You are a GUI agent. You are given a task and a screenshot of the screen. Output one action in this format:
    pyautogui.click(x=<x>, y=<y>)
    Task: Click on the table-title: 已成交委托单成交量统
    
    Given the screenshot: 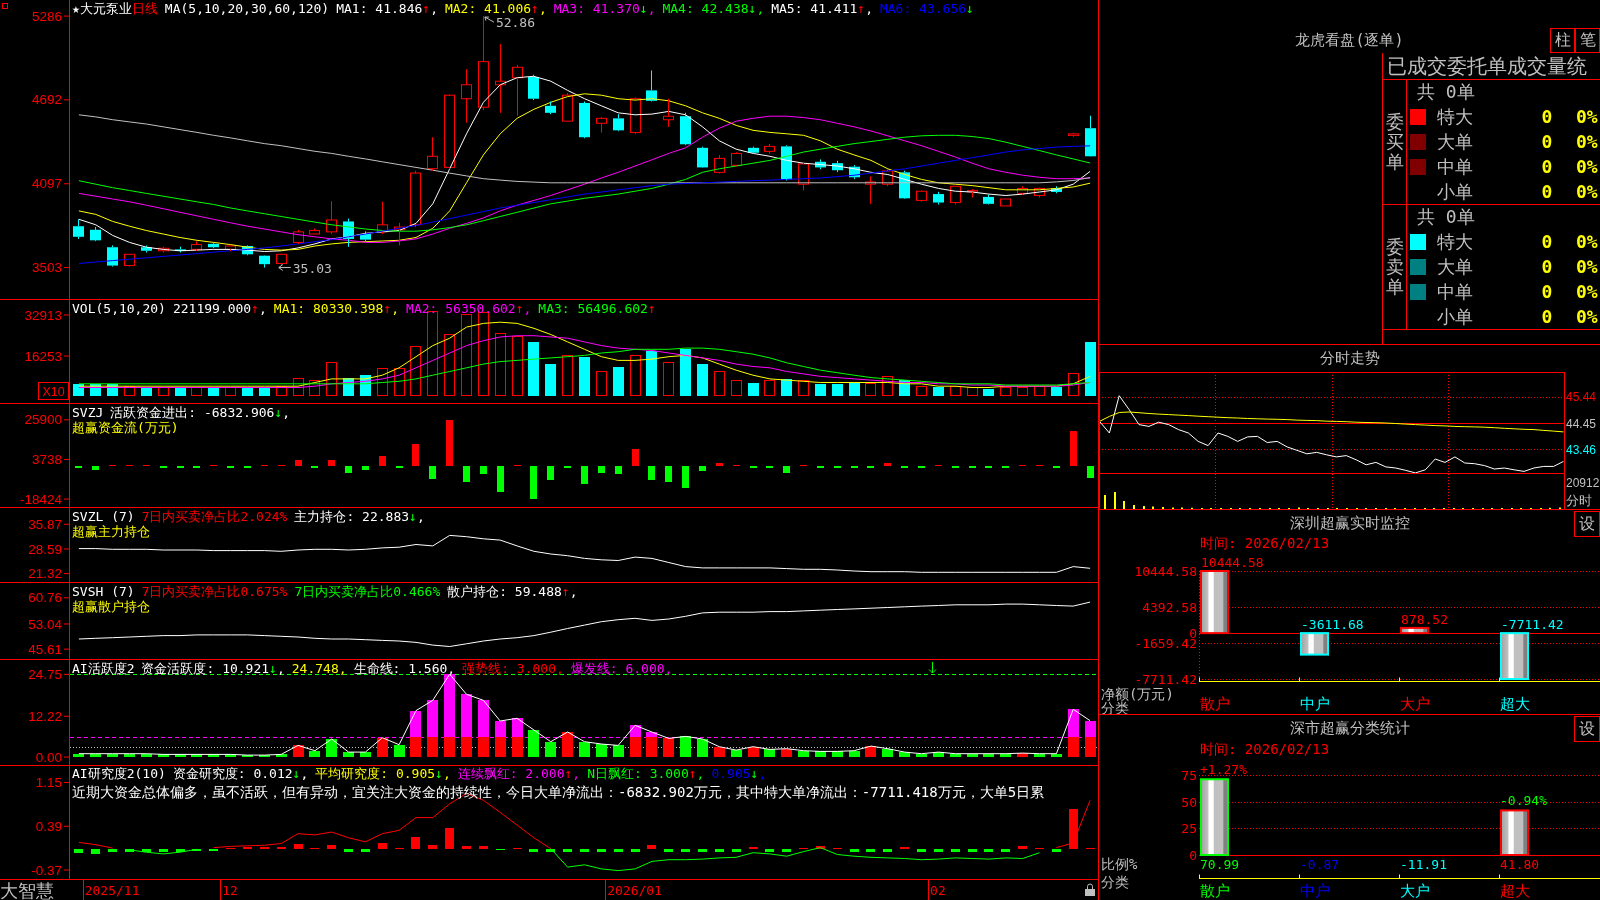 What is the action you would take?
    pyautogui.click(x=1487, y=66)
    